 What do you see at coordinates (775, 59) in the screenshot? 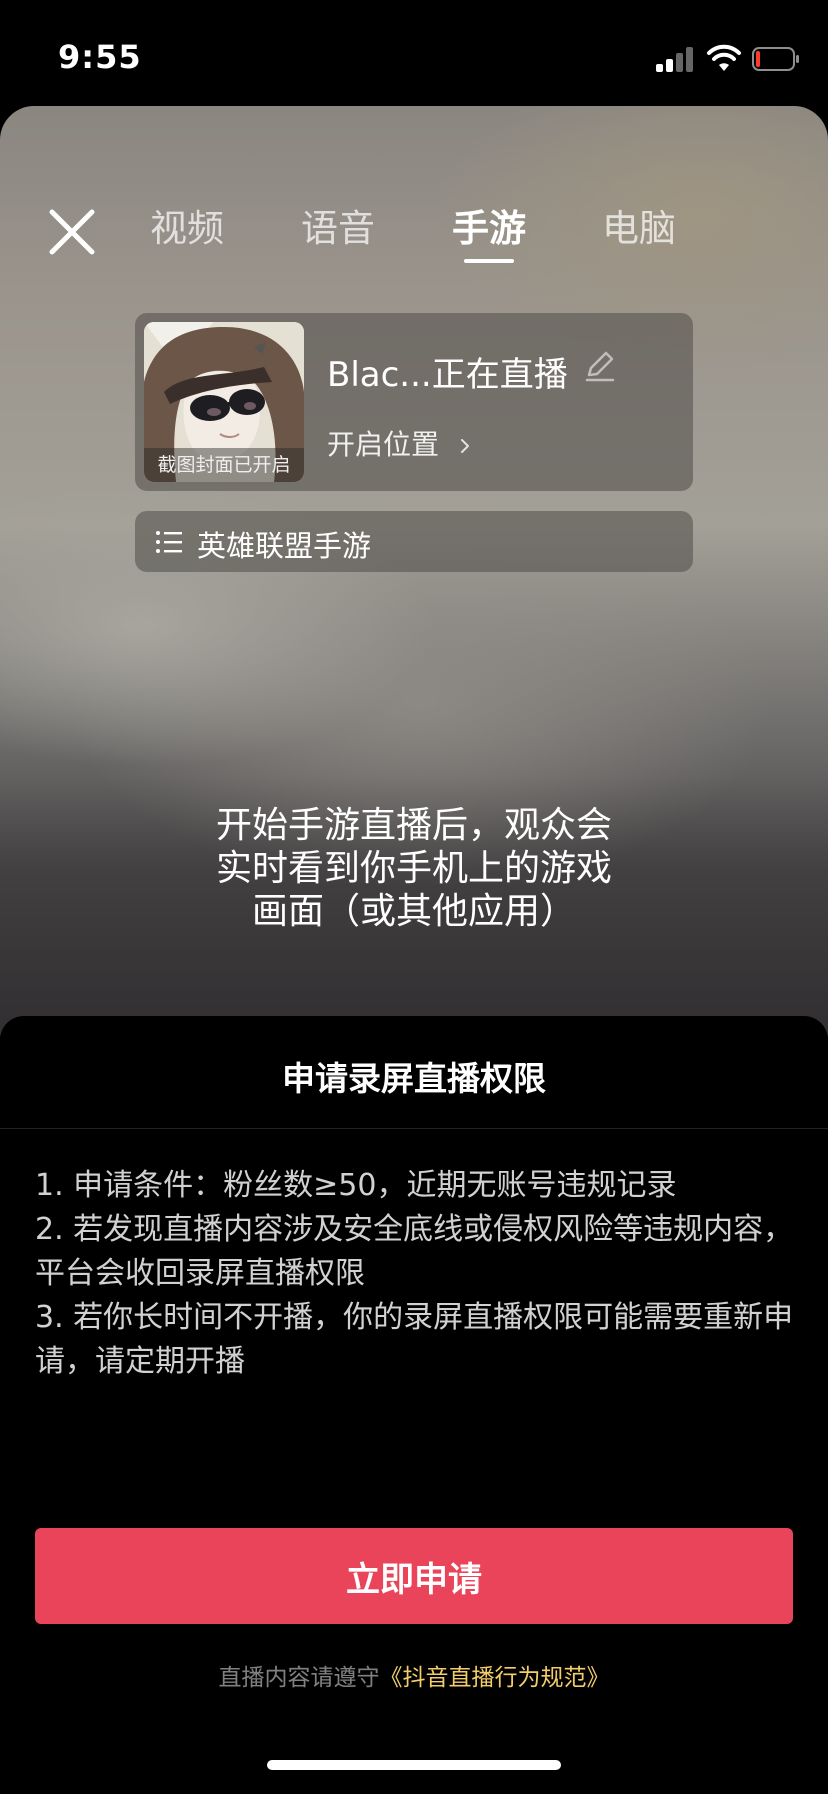
I see `battery-icon` at bounding box center [775, 59].